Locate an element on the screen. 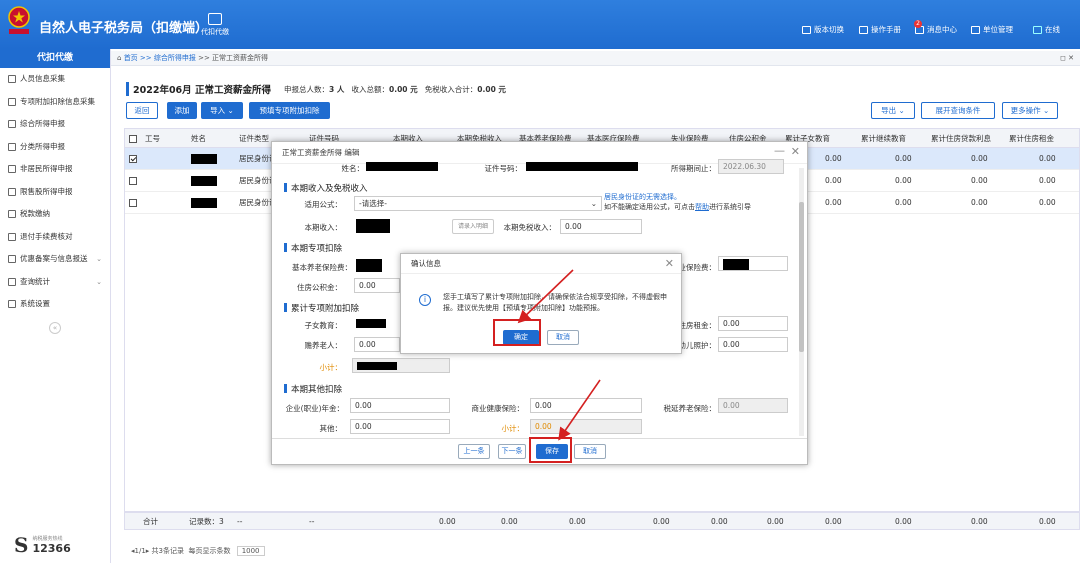  prefill-deduction-button: 预填专项附加扣除 is located at coordinates (289, 110).